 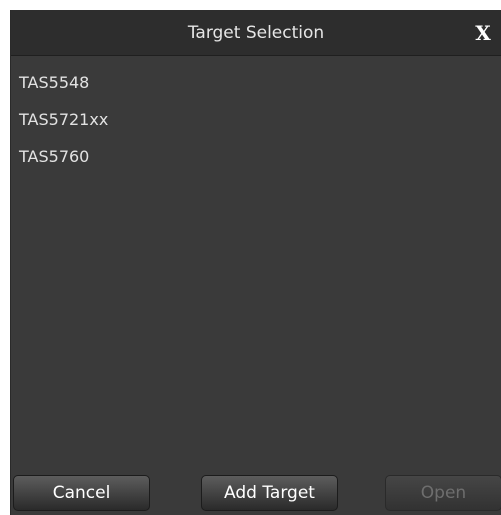 I want to click on title-bar: Target Selection X, so click(x=256, y=33).